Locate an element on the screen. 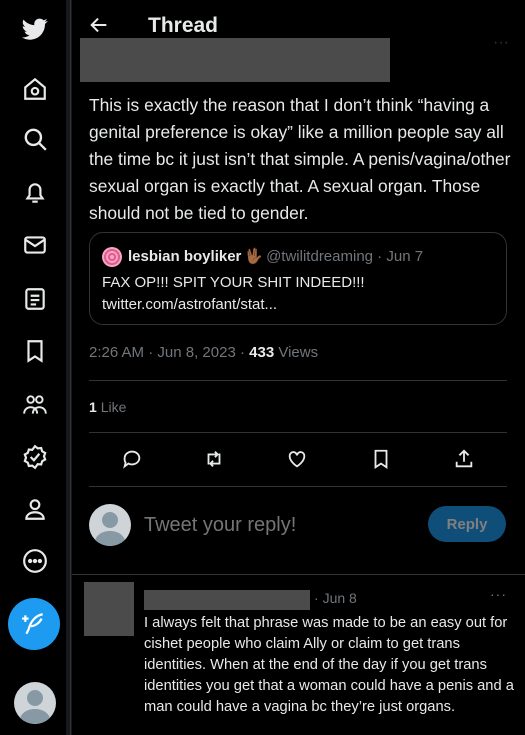  reply-date: · Jun 8 is located at coordinates (335, 598).